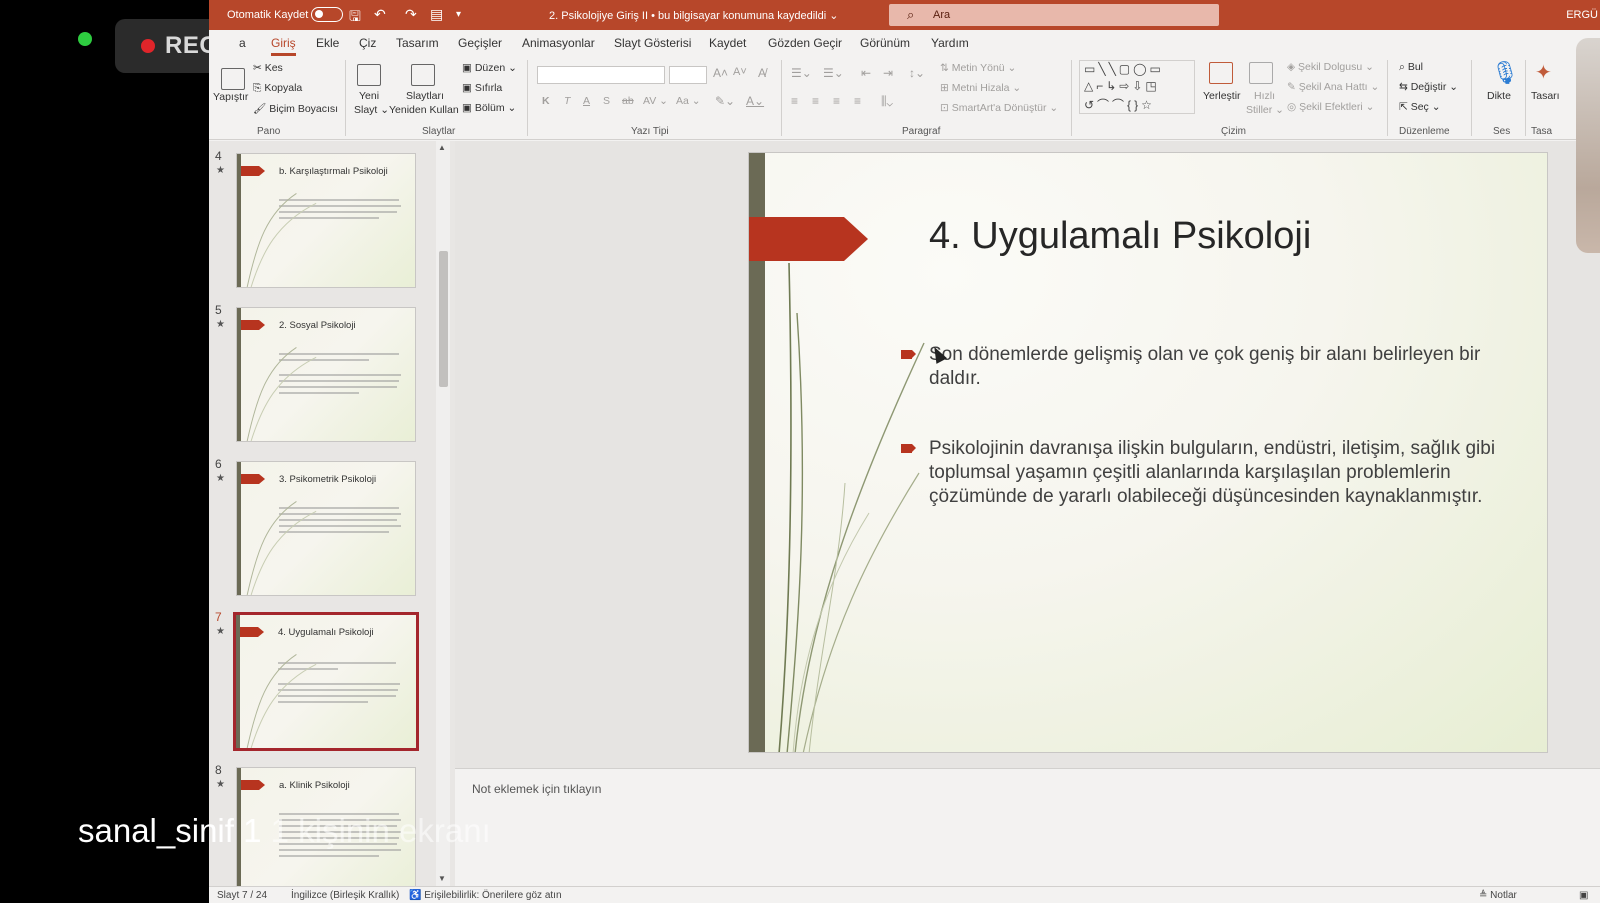 Image resolution: width=1600 pixels, height=903 pixels. I want to click on slide-thumbnail-selected: 4. Uygulamalı Psikoloji, so click(326, 681).